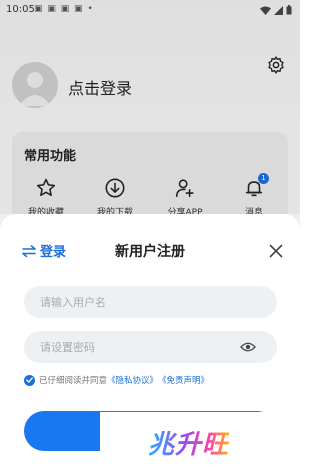 The height and width of the screenshot is (468, 320). What do you see at coordinates (150, 252) in the screenshot?
I see `sheet-title: 新用户注册` at bounding box center [150, 252].